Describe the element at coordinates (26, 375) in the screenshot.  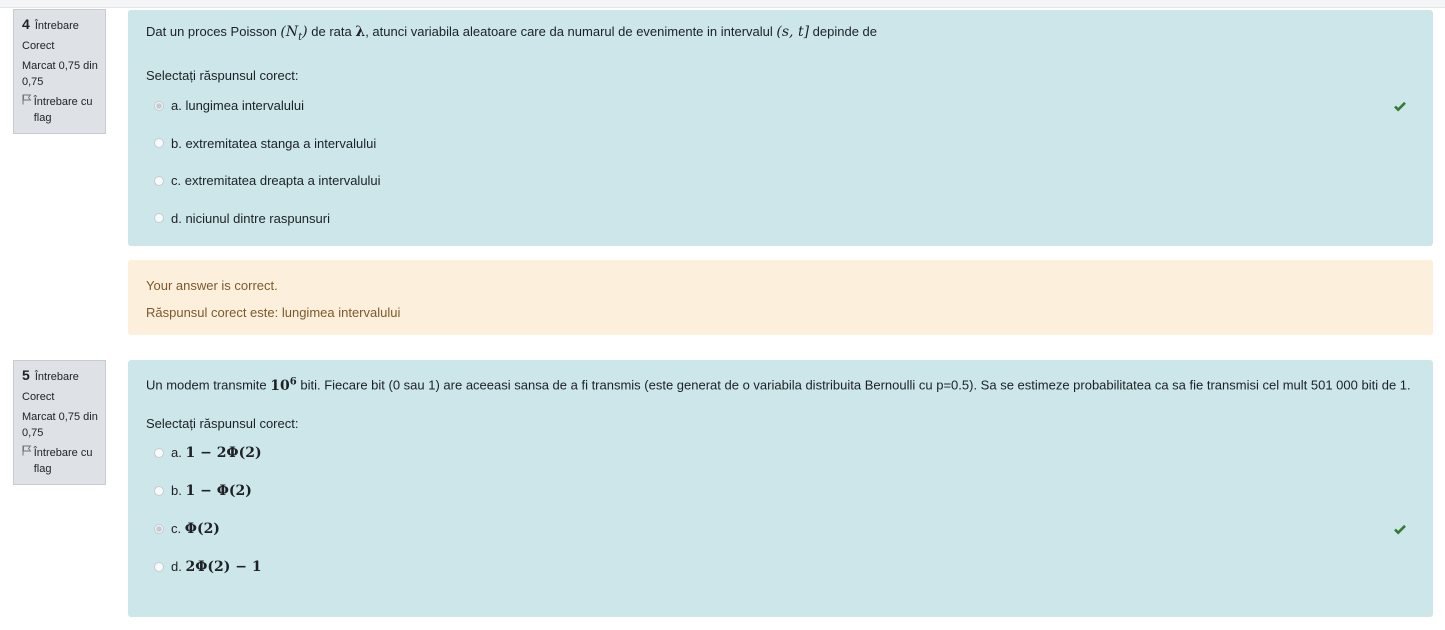
I see `question-number: 5` at that location.